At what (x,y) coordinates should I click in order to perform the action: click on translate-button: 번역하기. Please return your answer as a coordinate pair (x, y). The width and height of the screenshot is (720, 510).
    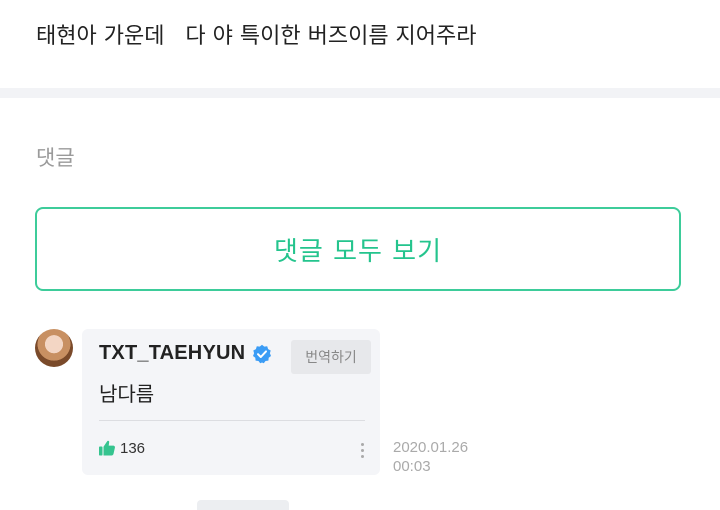
    Looking at the image, I should click on (331, 357).